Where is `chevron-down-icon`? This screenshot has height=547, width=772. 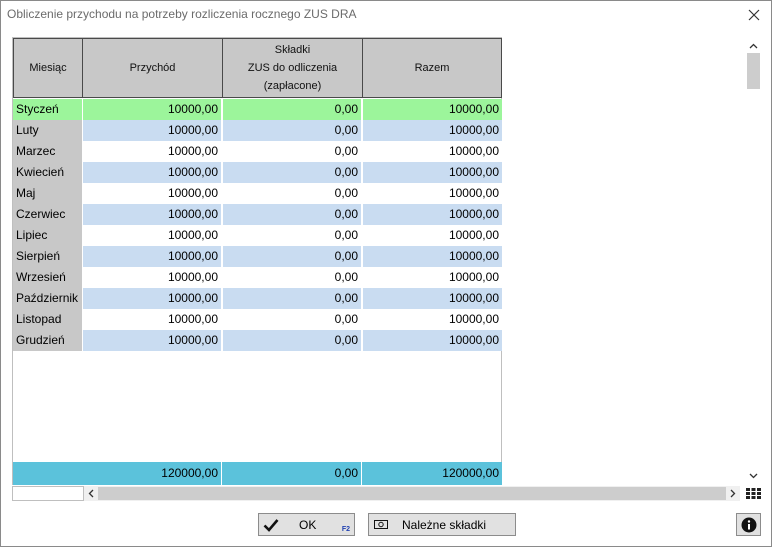
chevron-down-icon is located at coordinates (753, 476).